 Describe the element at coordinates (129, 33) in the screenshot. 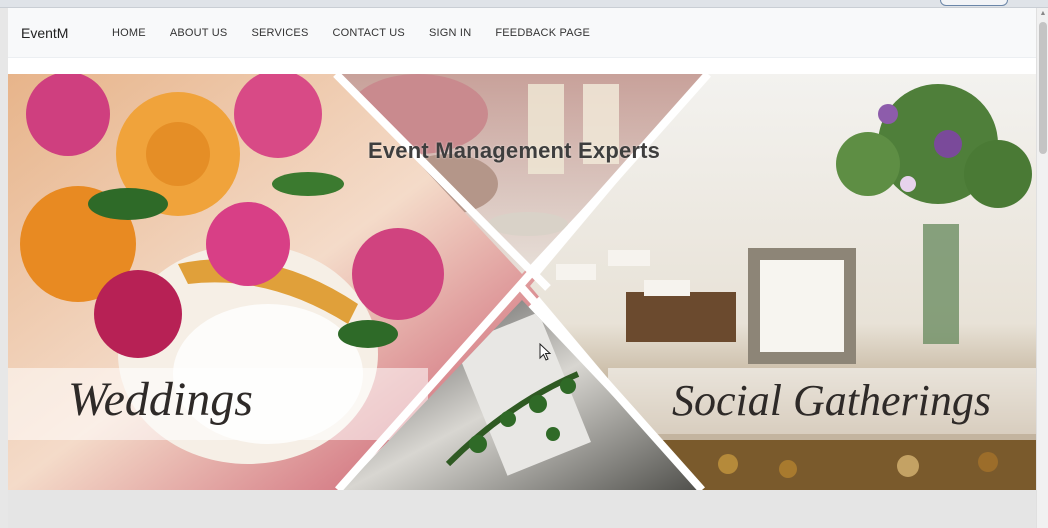

I see `nav-home-link: HOME` at that location.